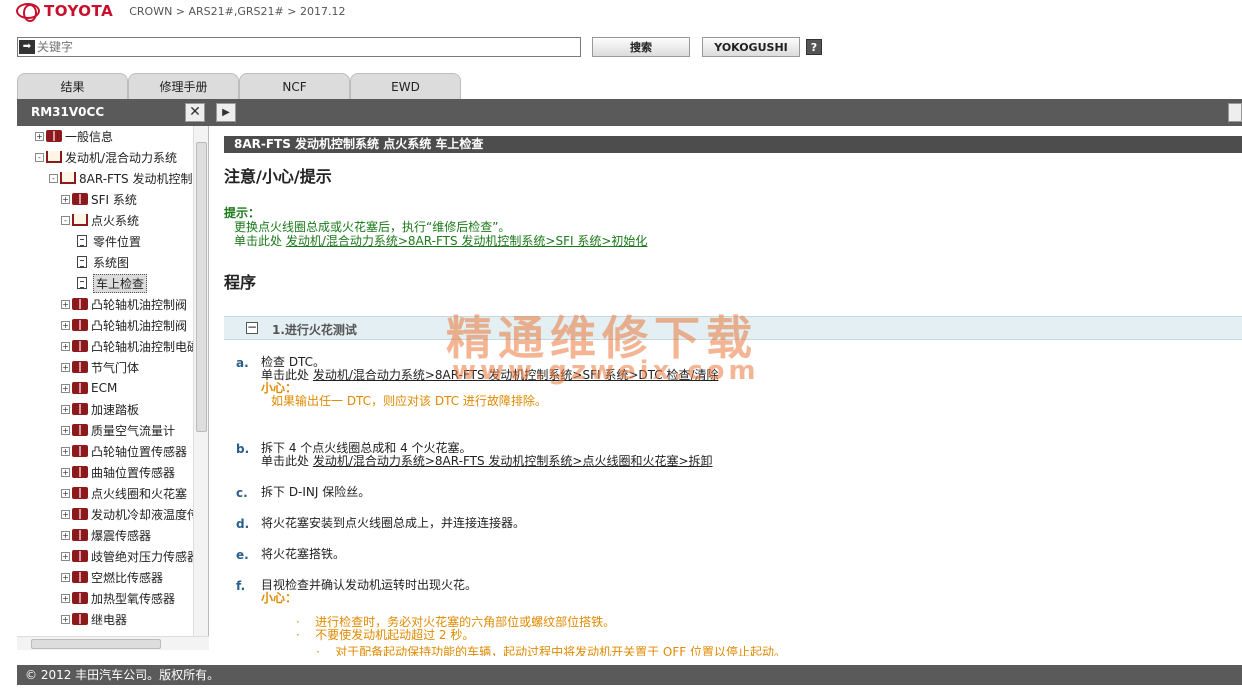 This screenshot has width=1242, height=688. I want to click on tab-ewd: EWD, so click(405, 86).